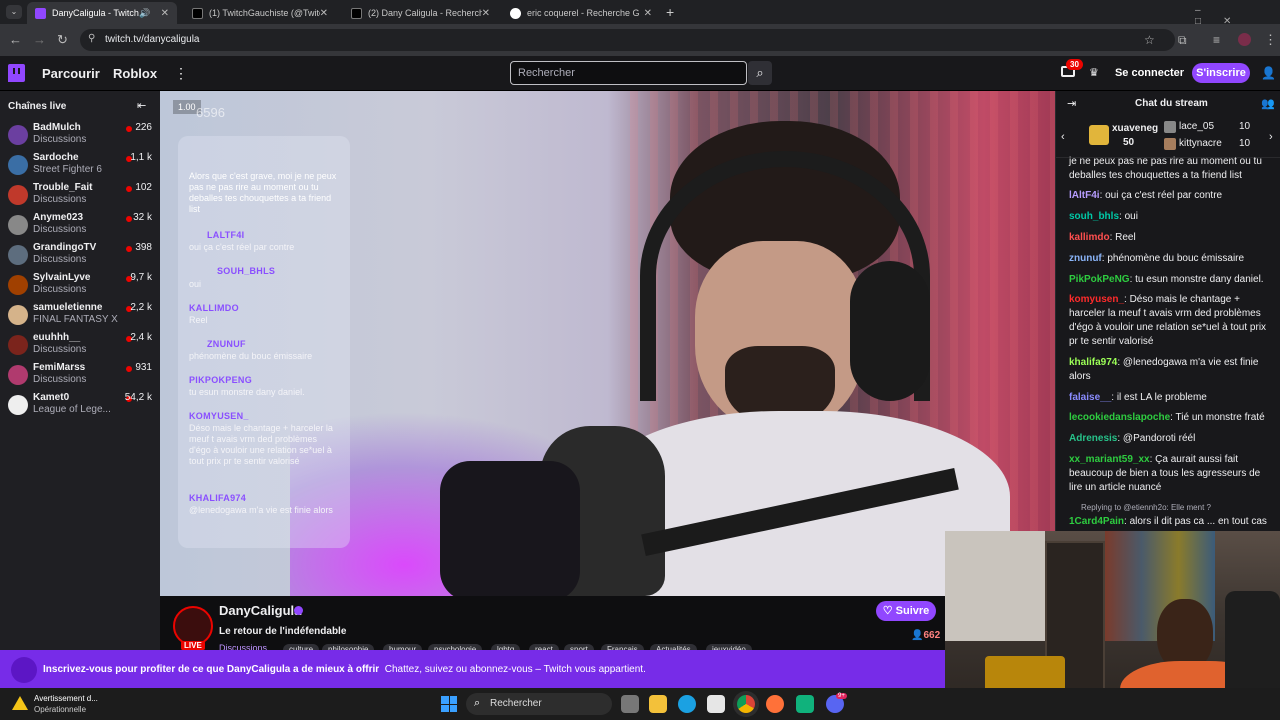  I want to click on sidebar-channel: GrandingoTV Discussions 398, so click(80, 256).